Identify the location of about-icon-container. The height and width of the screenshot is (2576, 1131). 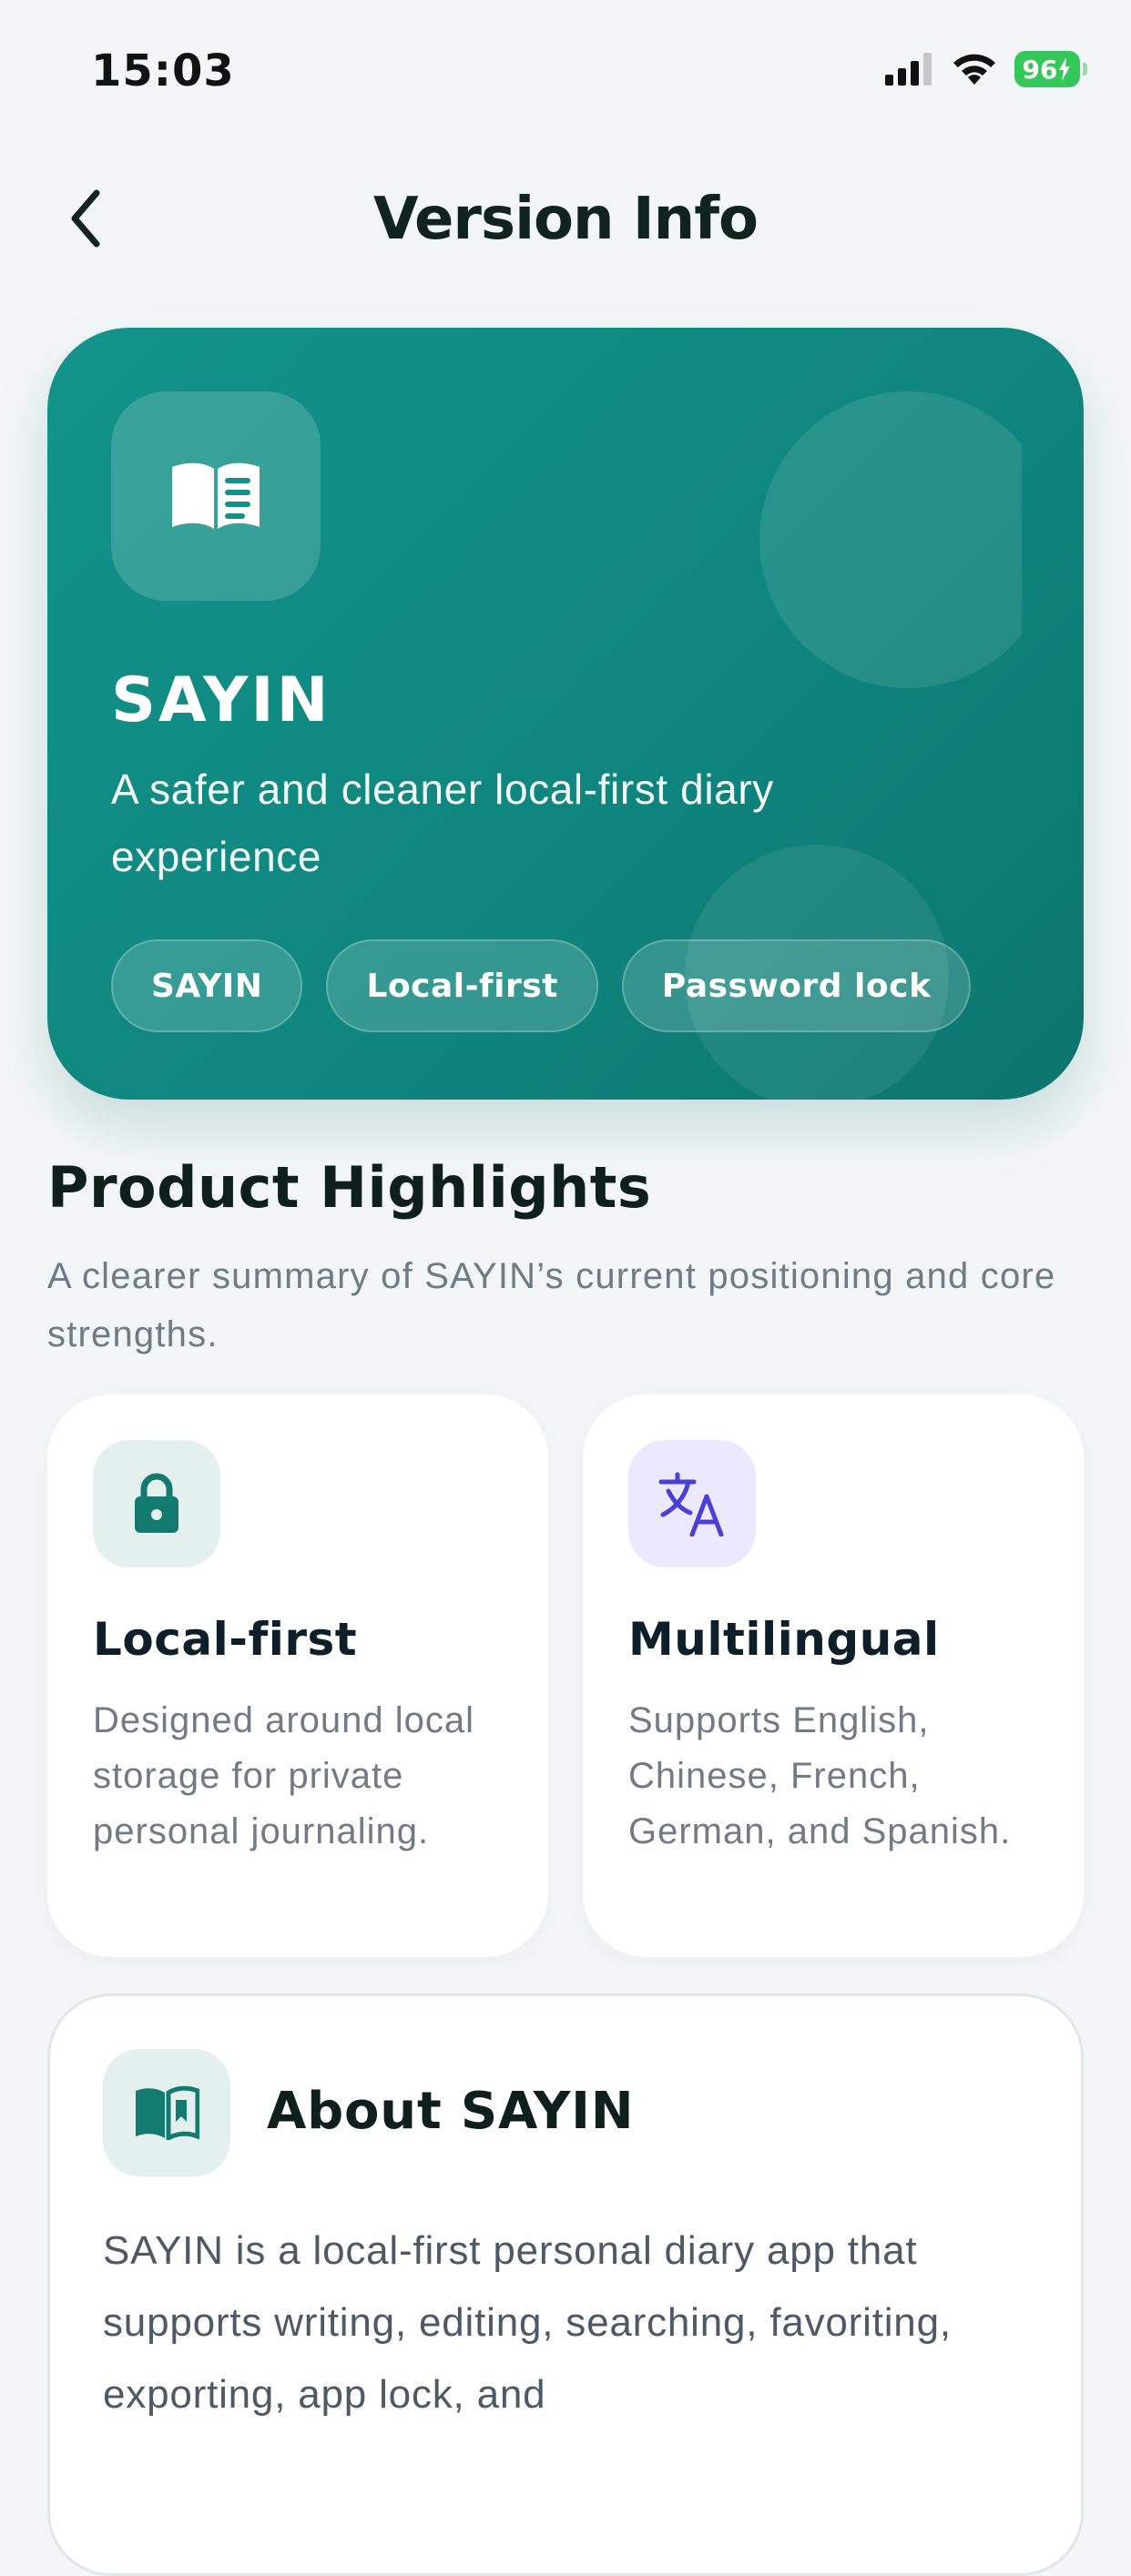
(167, 2112).